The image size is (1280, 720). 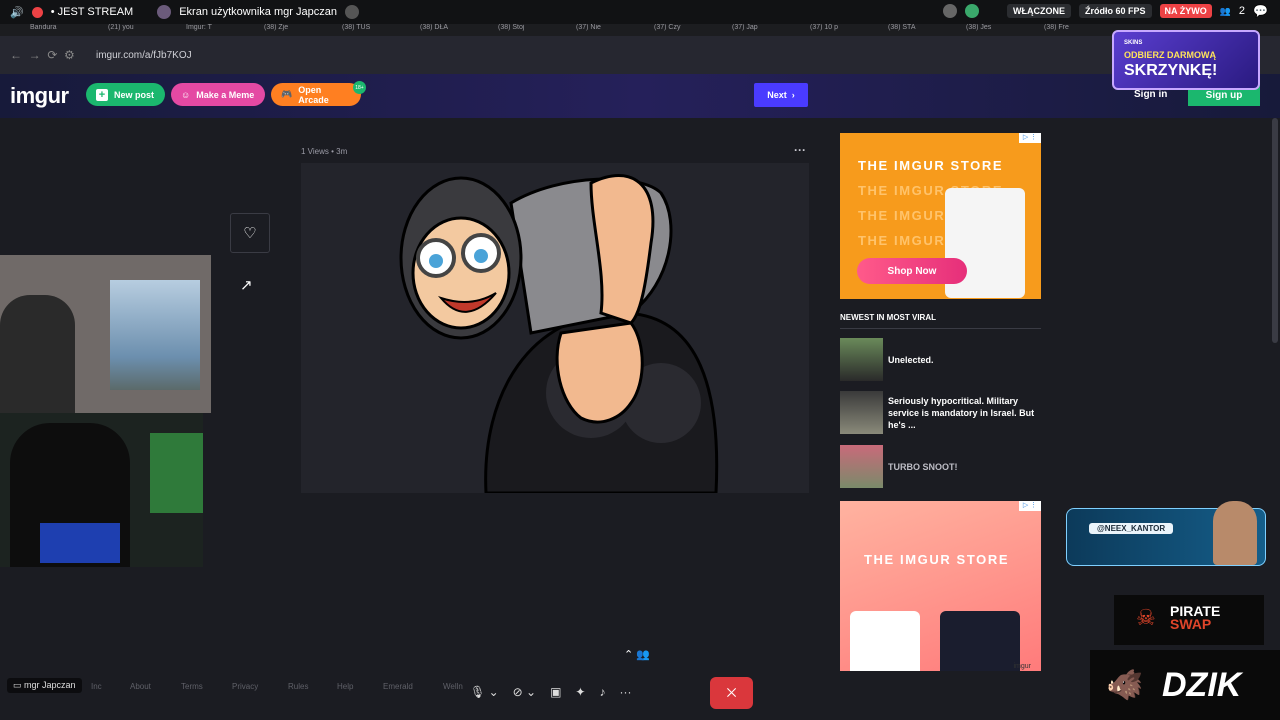 I want to click on speaker-icon: 🔊, so click(x=17, y=12).